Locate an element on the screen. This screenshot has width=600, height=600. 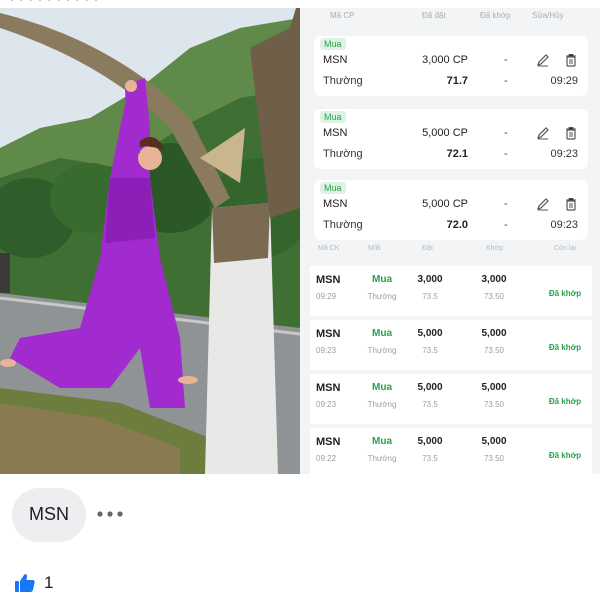
col-header-edit-cancel: Sửa/Hủy is located at coordinates (548, 15).